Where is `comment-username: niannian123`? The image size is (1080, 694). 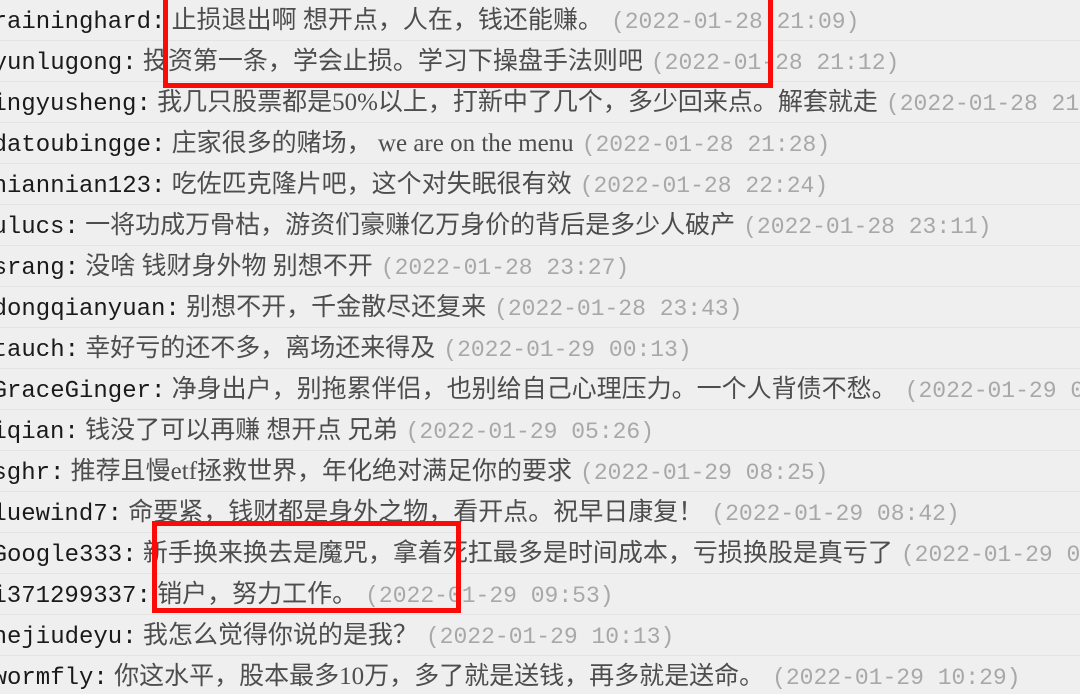 comment-username: niannian123 is located at coordinates (75, 186).